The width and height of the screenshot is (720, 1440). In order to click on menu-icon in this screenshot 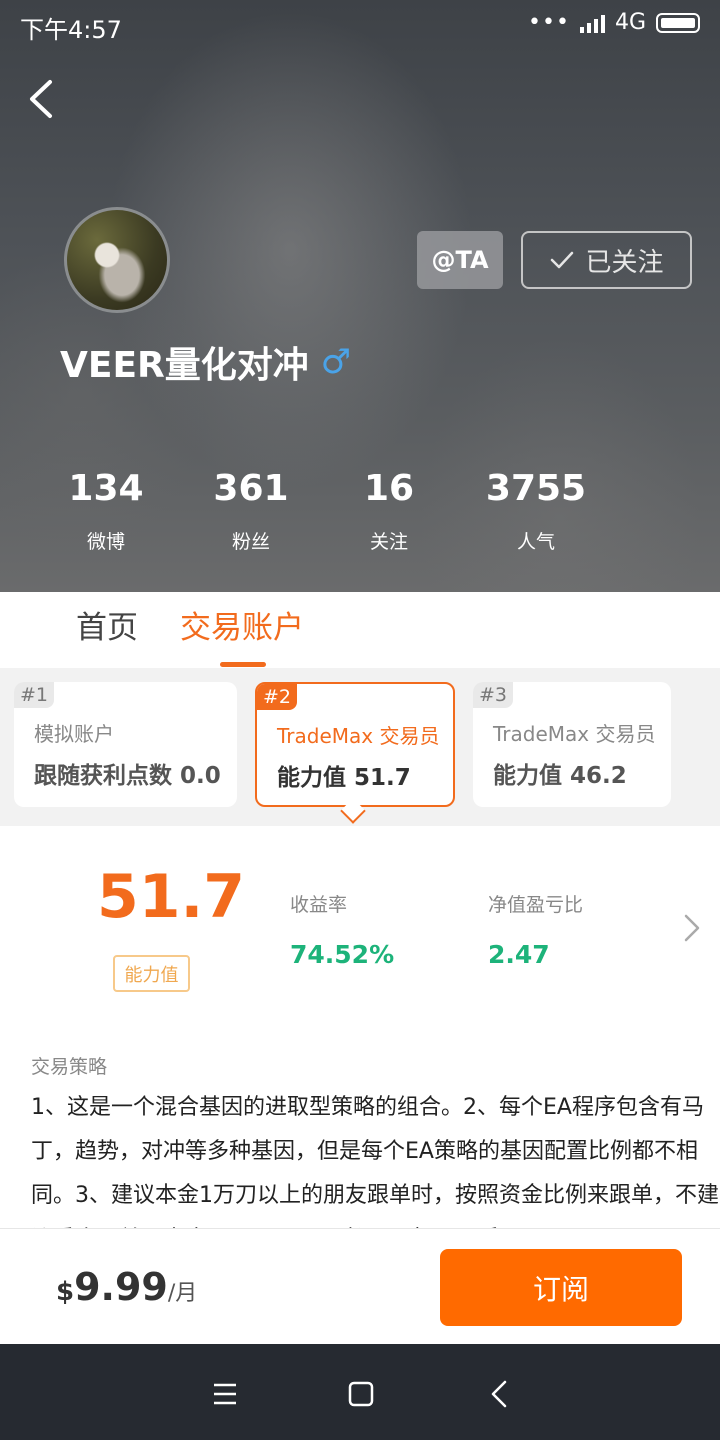, I will do `click(225, 1394)`.